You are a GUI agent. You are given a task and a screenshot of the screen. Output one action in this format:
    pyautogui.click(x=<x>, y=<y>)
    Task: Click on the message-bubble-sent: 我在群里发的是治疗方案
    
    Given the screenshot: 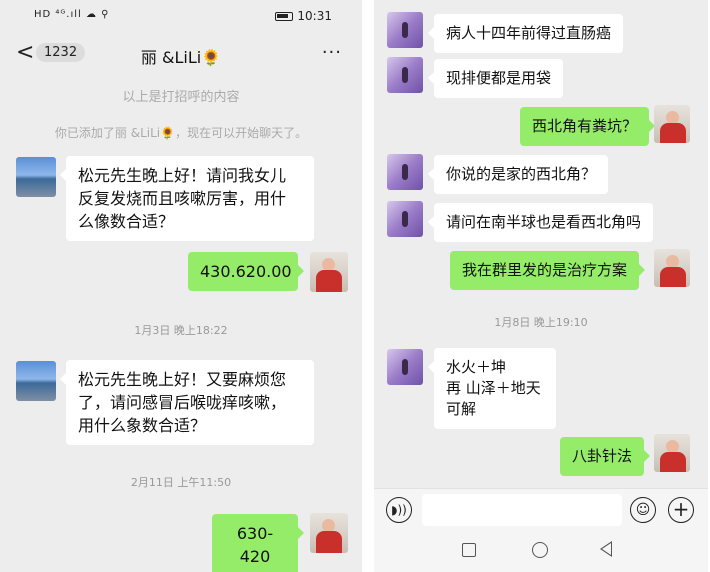 What is the action you would take?
    pyautogui.click(x=548, y=270)
    